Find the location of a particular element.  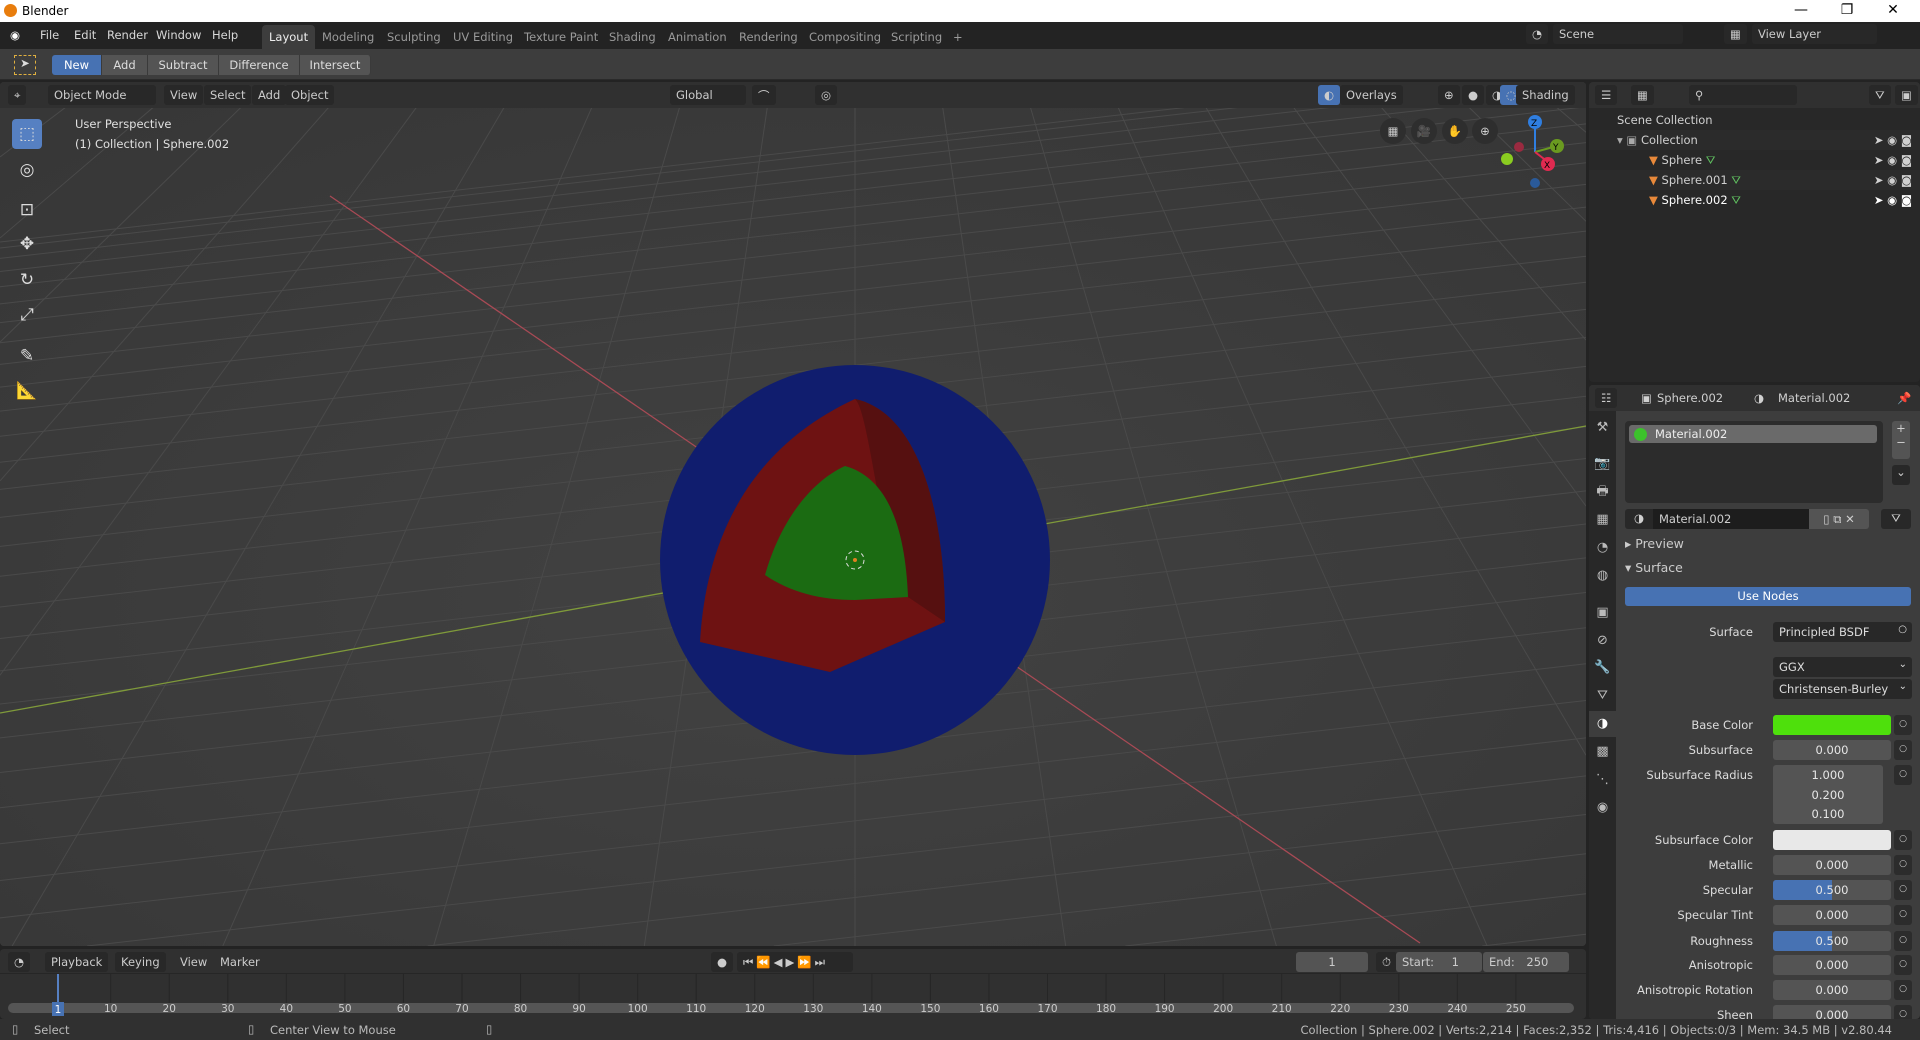

menu-playback: Playback is located at coordinates (77, 962).